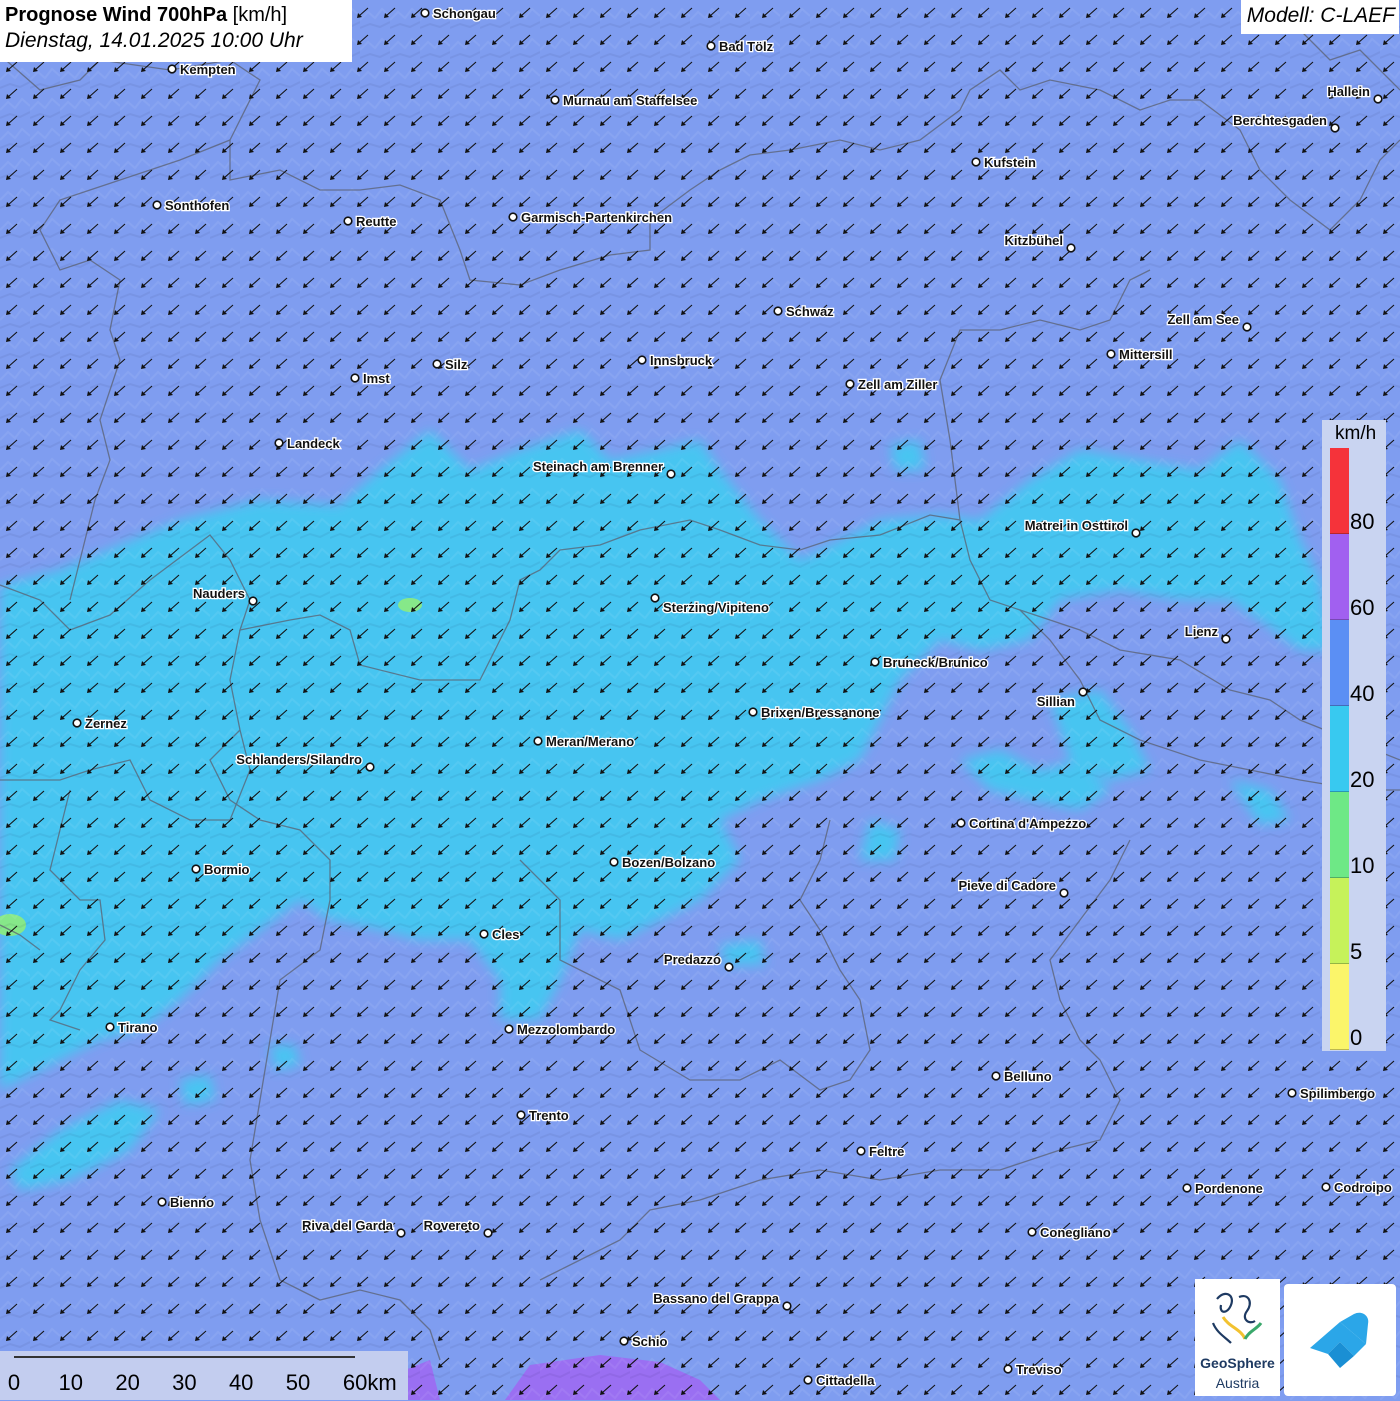 The width and height of the screenshot is (1400, 1401). What do you see at coordinates (1202, 631) in the screenshot?
I see `city-label: Lienz` at bounding box center [1202, 631].